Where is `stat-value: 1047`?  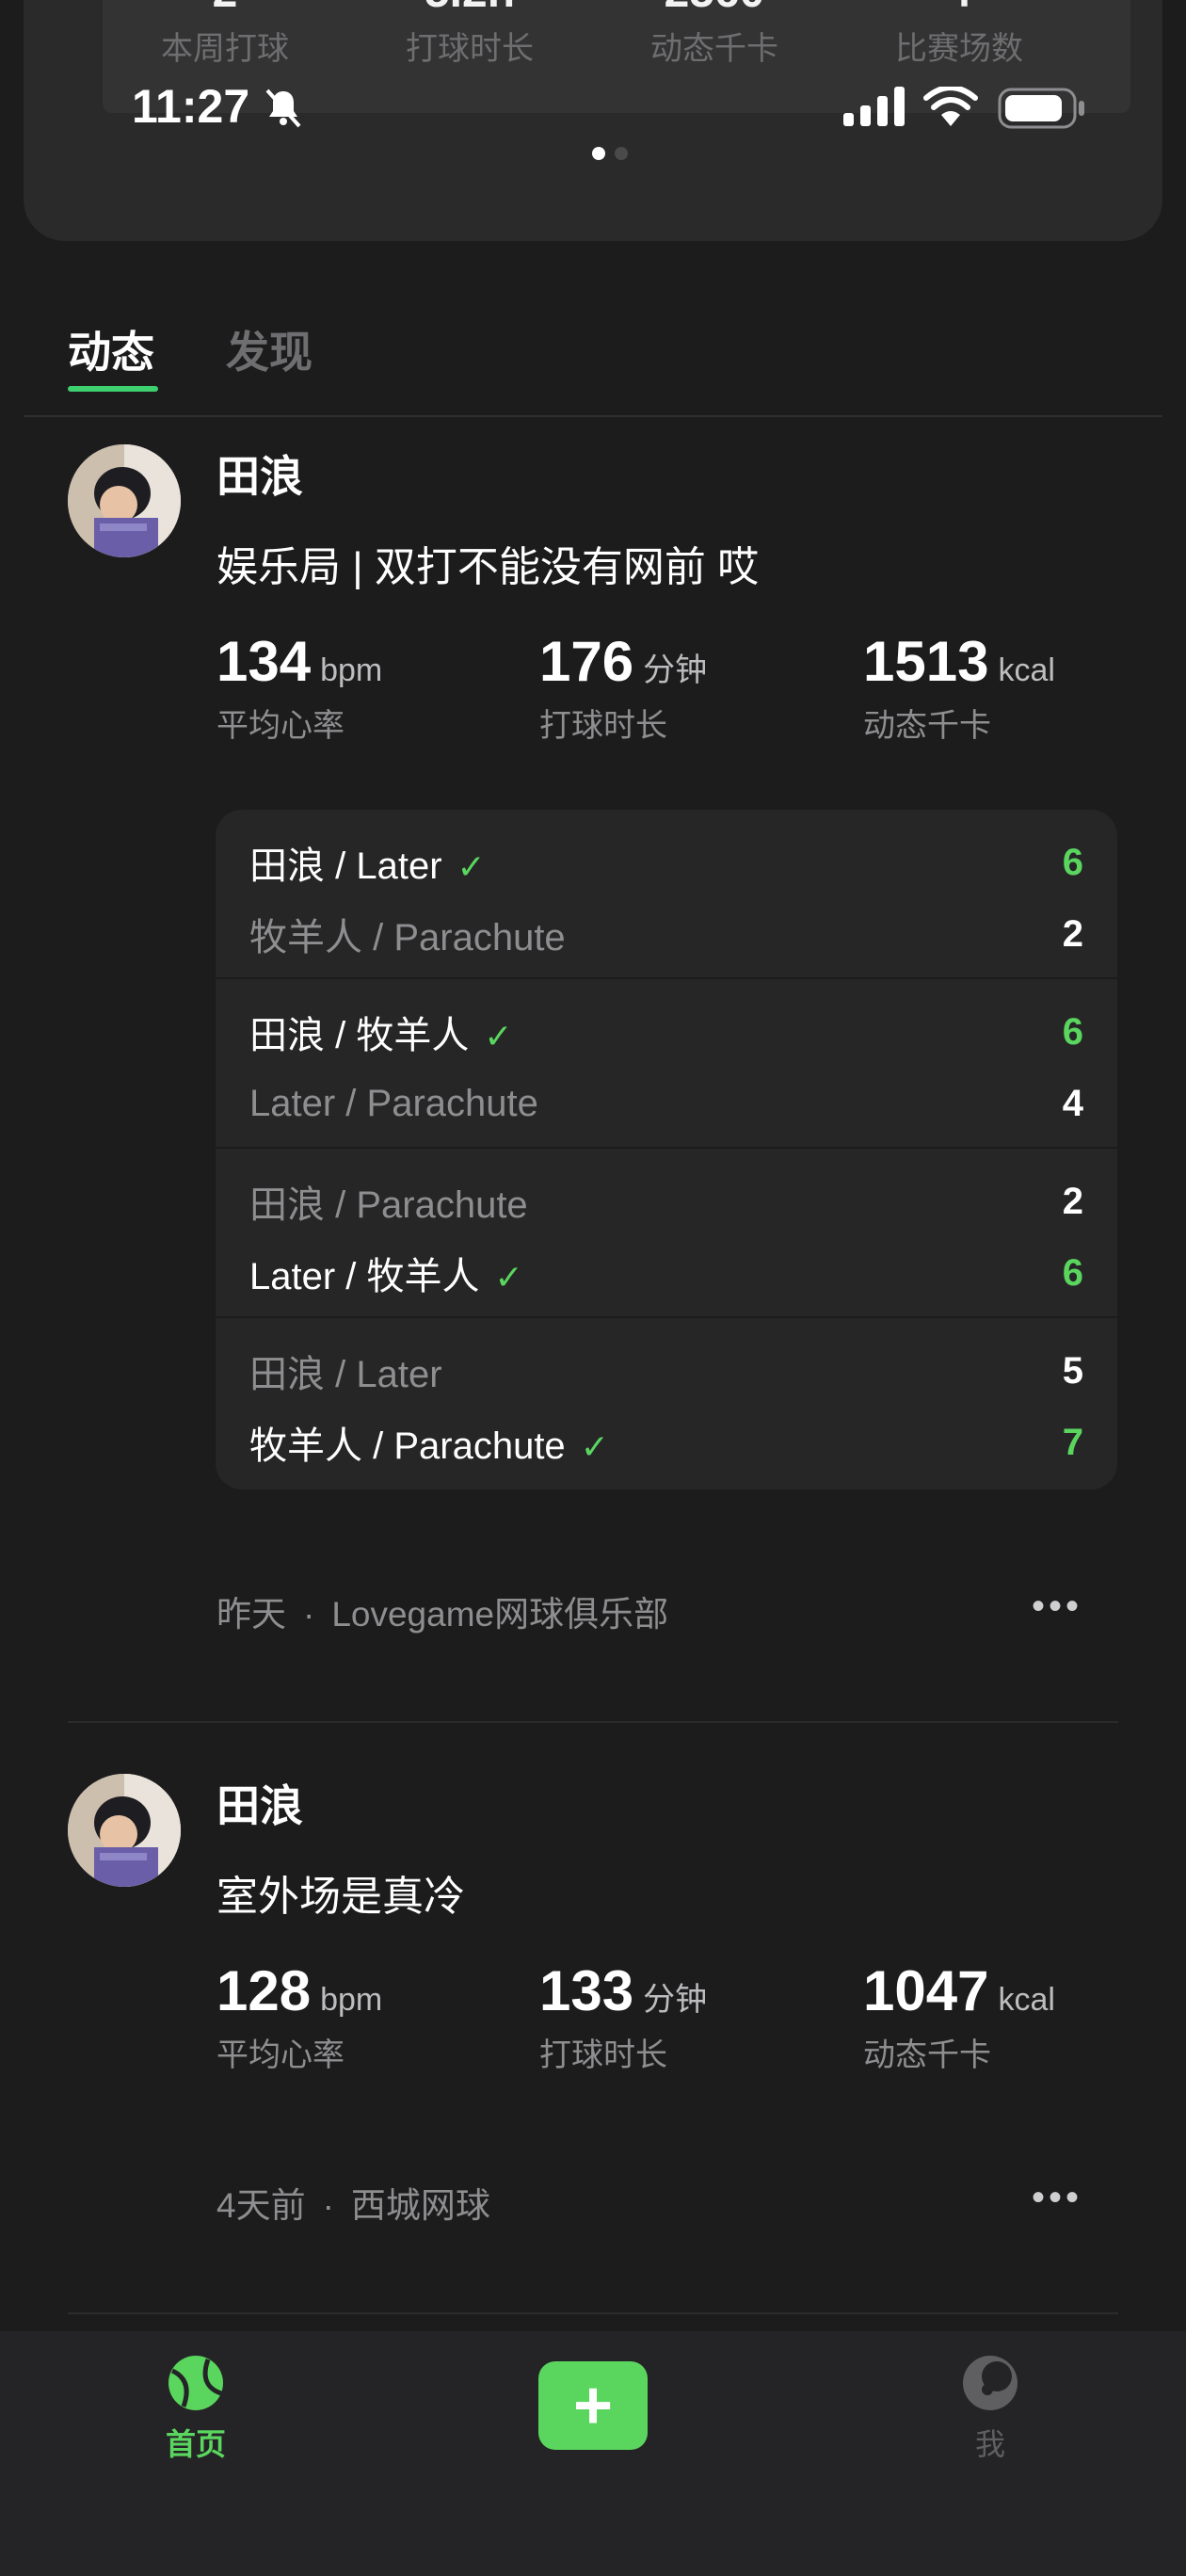 stat-value: 1047 is located at coordinates (926, 1990).